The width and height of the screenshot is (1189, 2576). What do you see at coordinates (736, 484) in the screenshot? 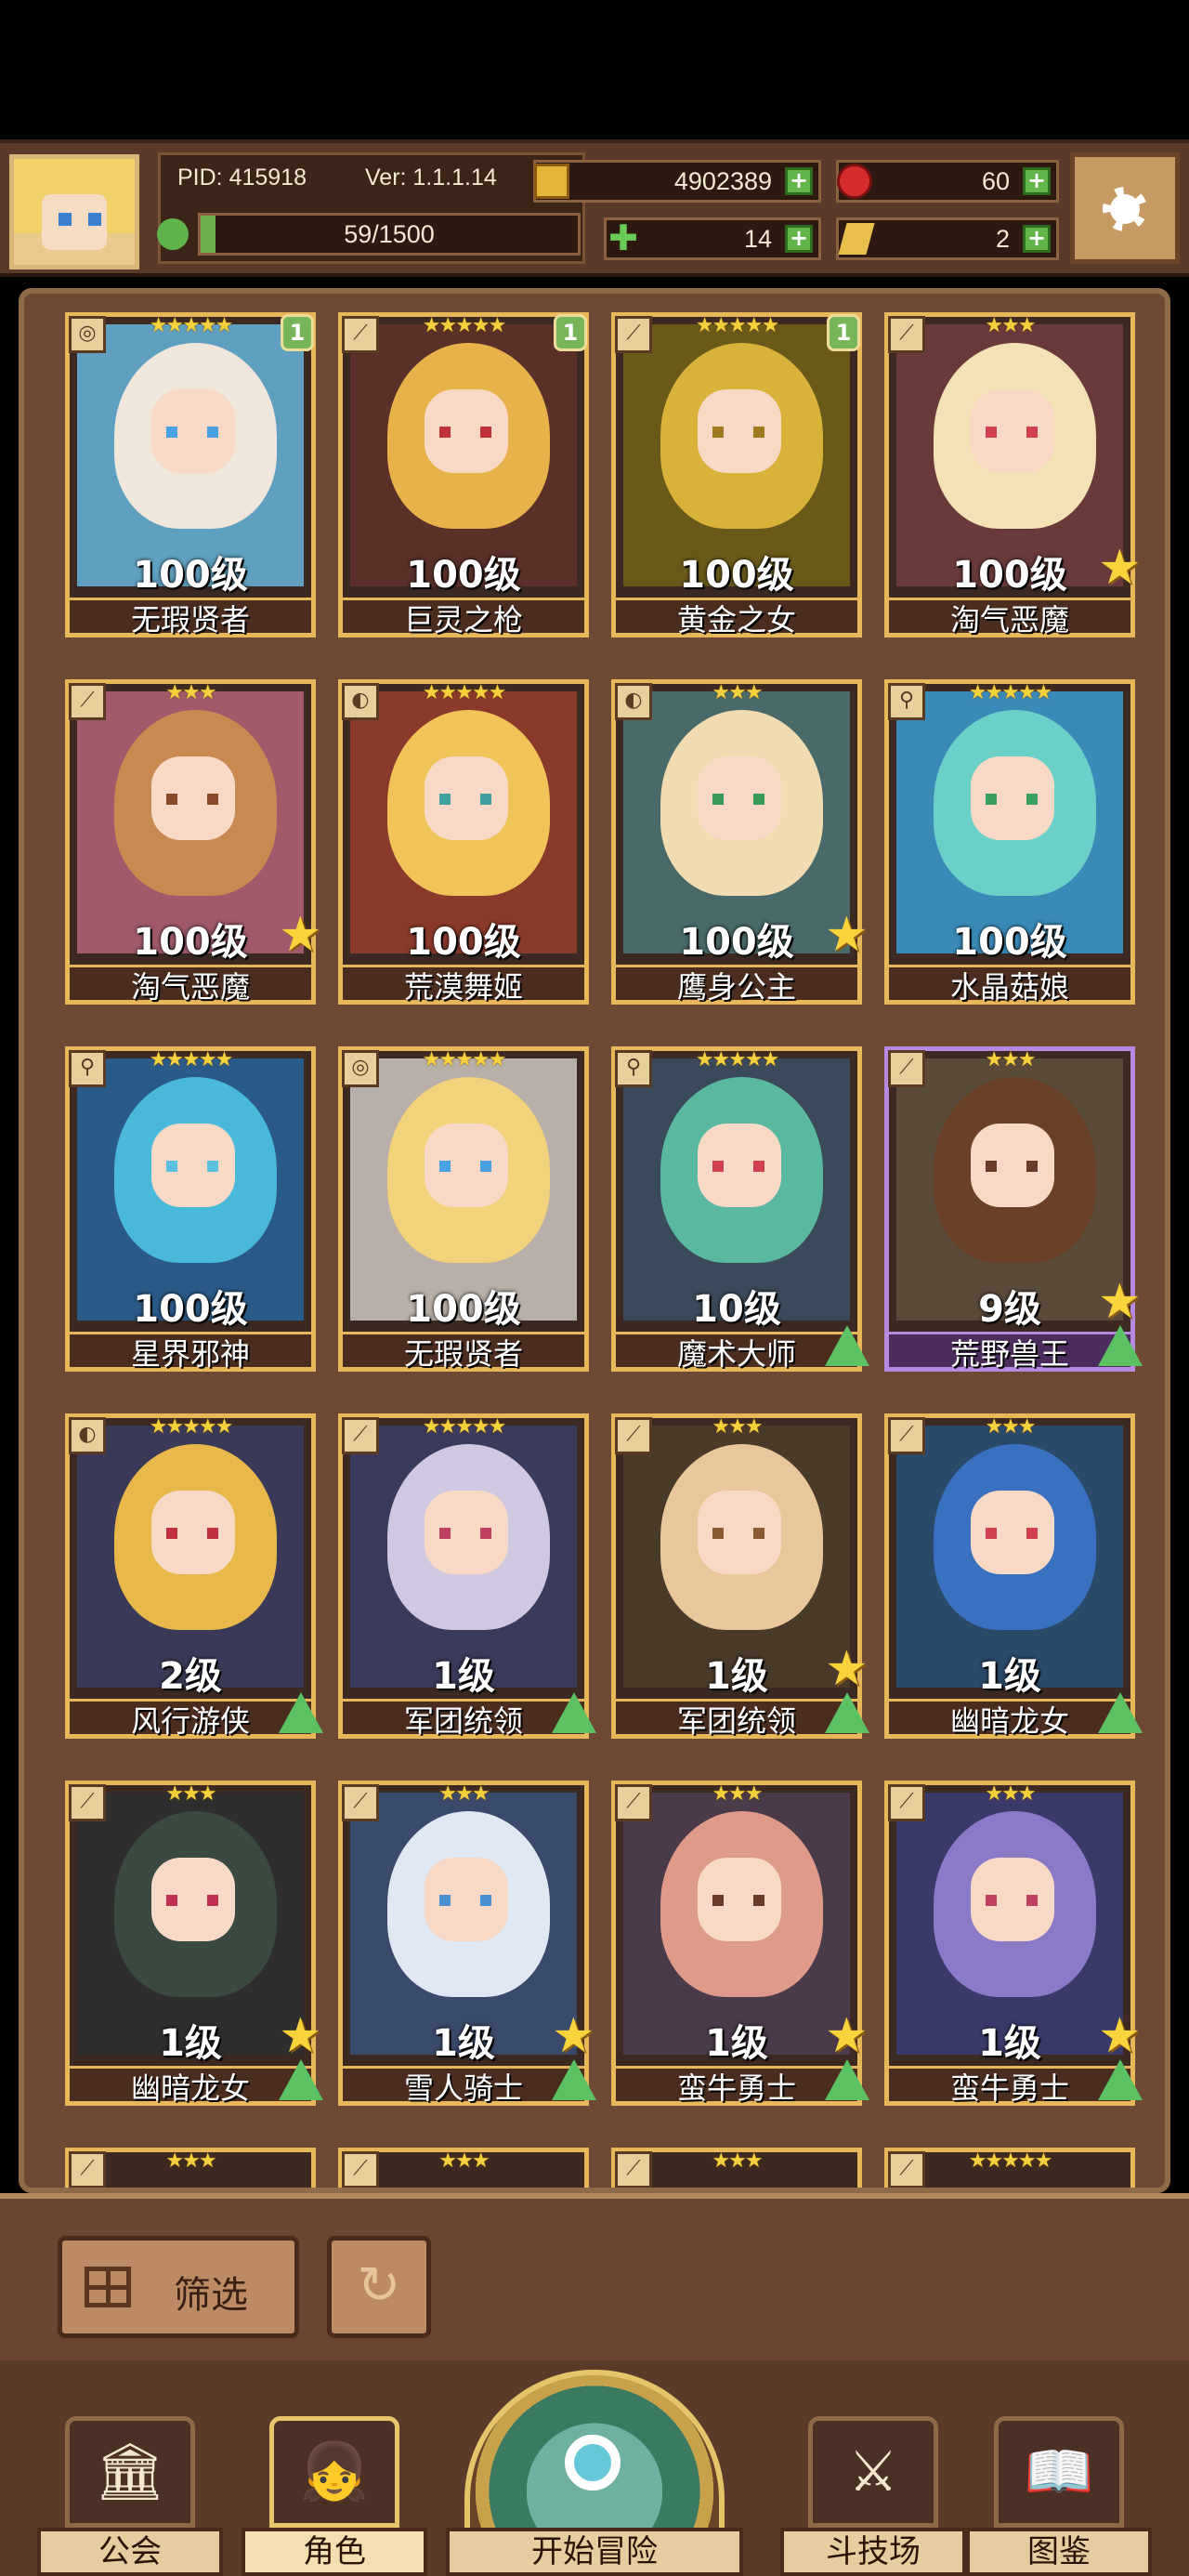
I see `character-card: ⟋ ★★★★★ 100级 黄金之女 1` at bounding box center [736, 484].